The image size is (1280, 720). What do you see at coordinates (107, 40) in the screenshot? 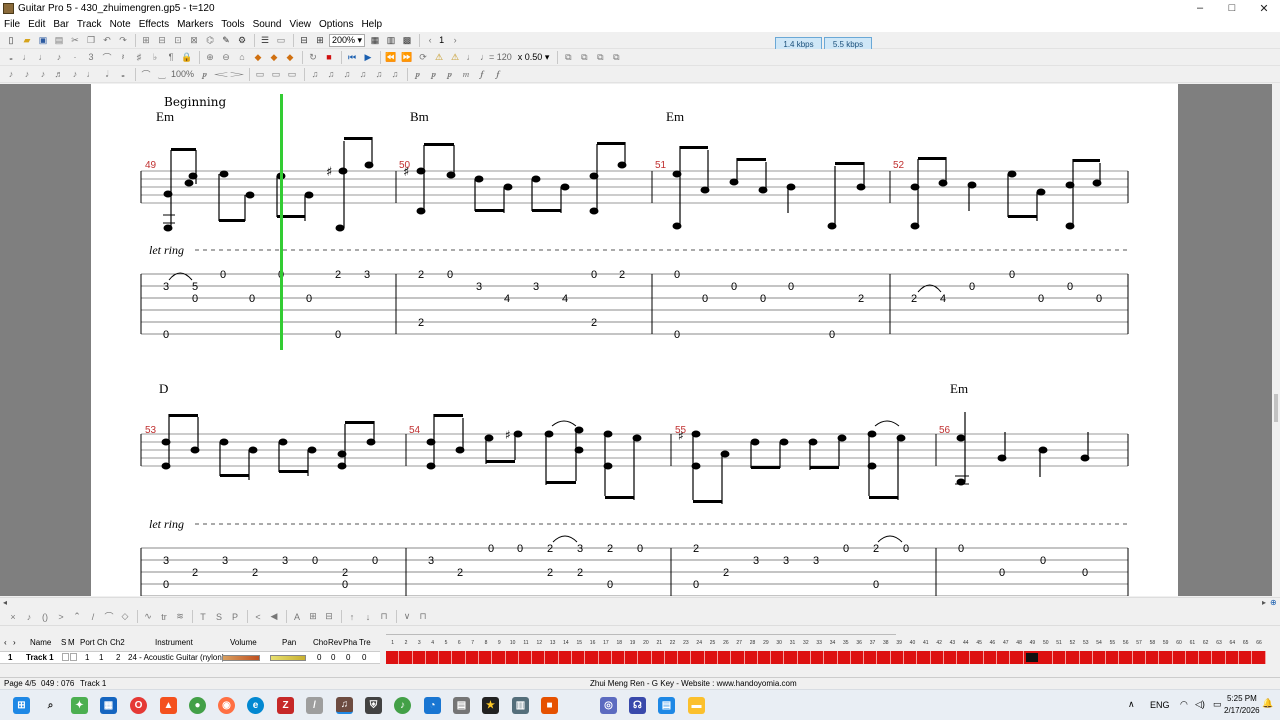
I see `undo-icon: ↶` at bounding box center [107, 40].